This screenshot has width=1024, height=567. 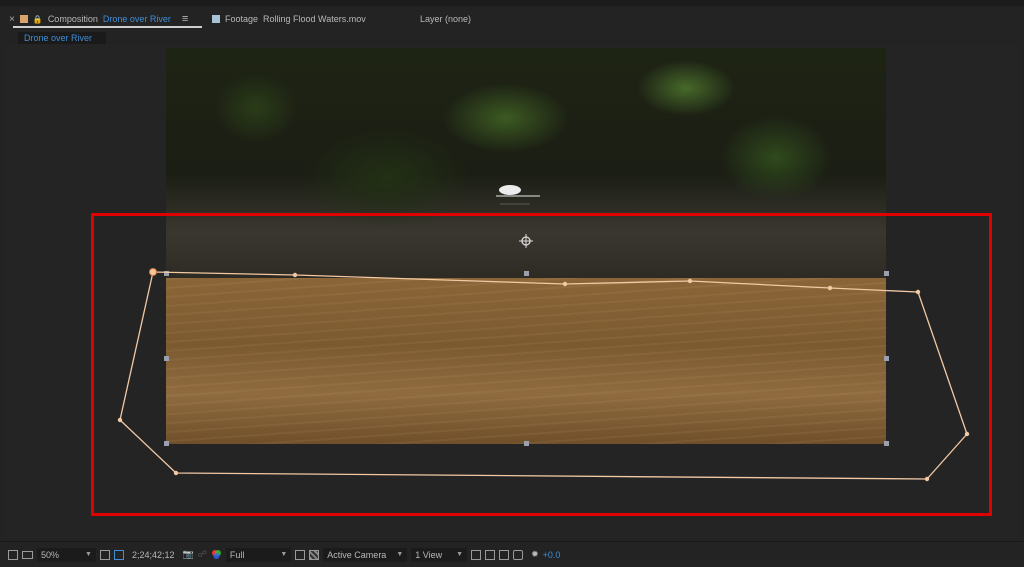 What do you see at coordinates (118, 555) in the screenshot?
I see `mask-toggle-icon` at bounding box center [118, 555].